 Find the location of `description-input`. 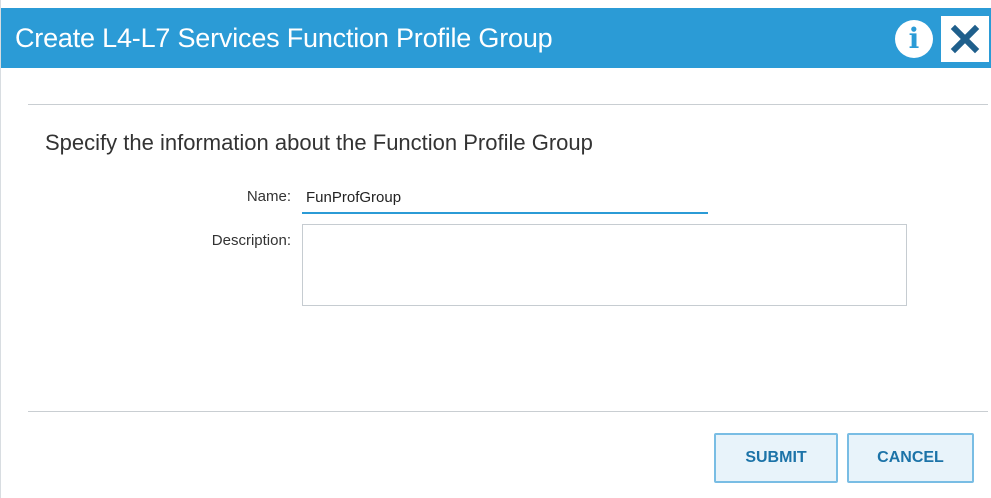

description-input is located at coordinates (604, 265).